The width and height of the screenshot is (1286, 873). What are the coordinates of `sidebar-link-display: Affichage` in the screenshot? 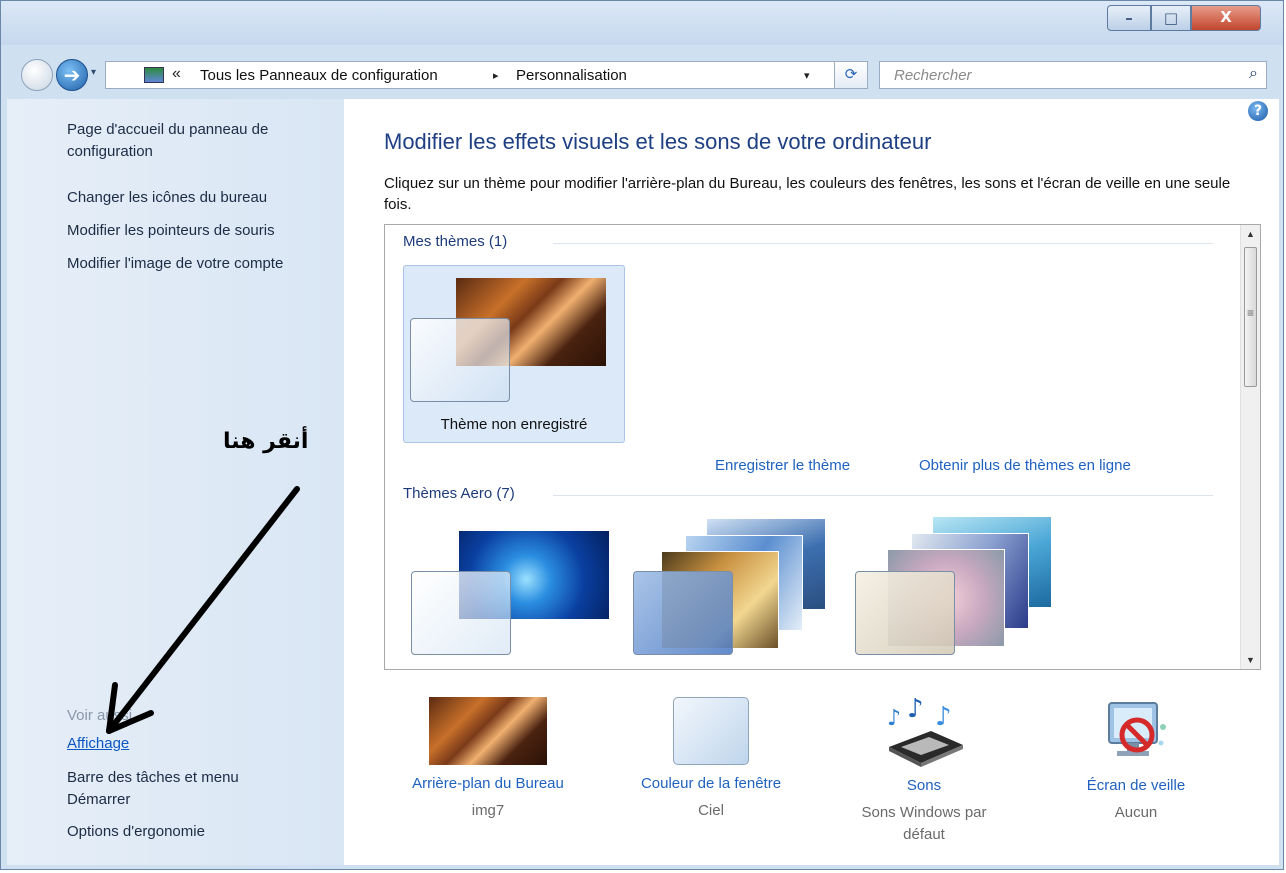 It's located at (202, 744).